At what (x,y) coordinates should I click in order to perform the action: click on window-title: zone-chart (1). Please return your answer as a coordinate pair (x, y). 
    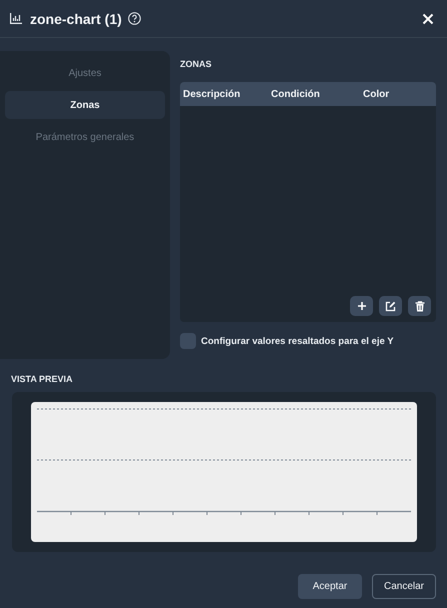
    Looking at the image, I should click on (76, 18).